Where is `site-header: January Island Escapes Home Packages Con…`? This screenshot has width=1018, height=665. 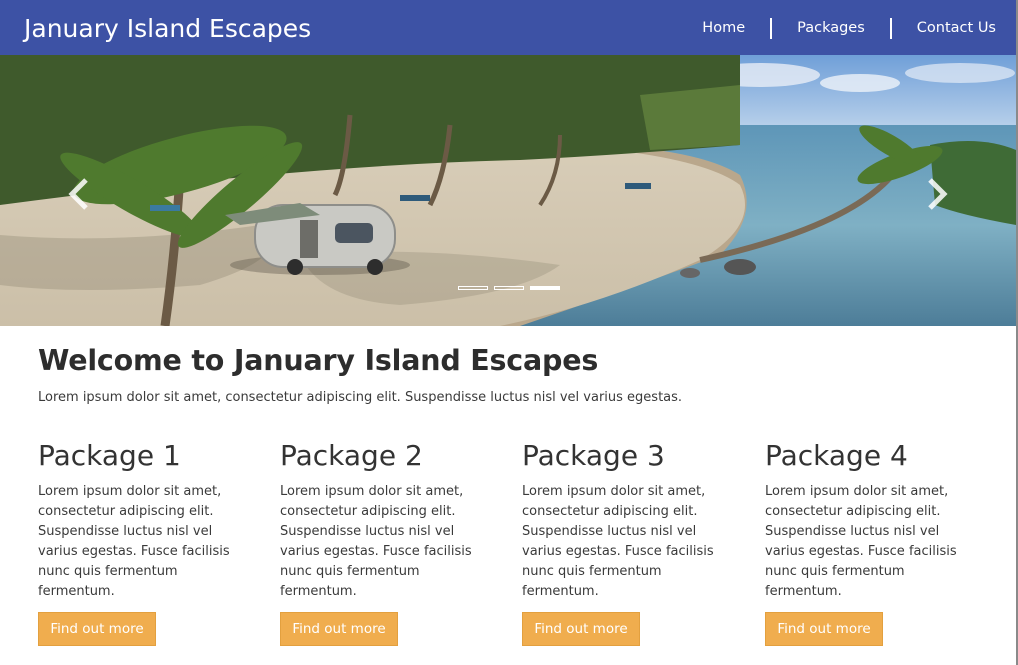 site-header: January Island Escapes Home Packages Con… is located at coordinates (508, 27).